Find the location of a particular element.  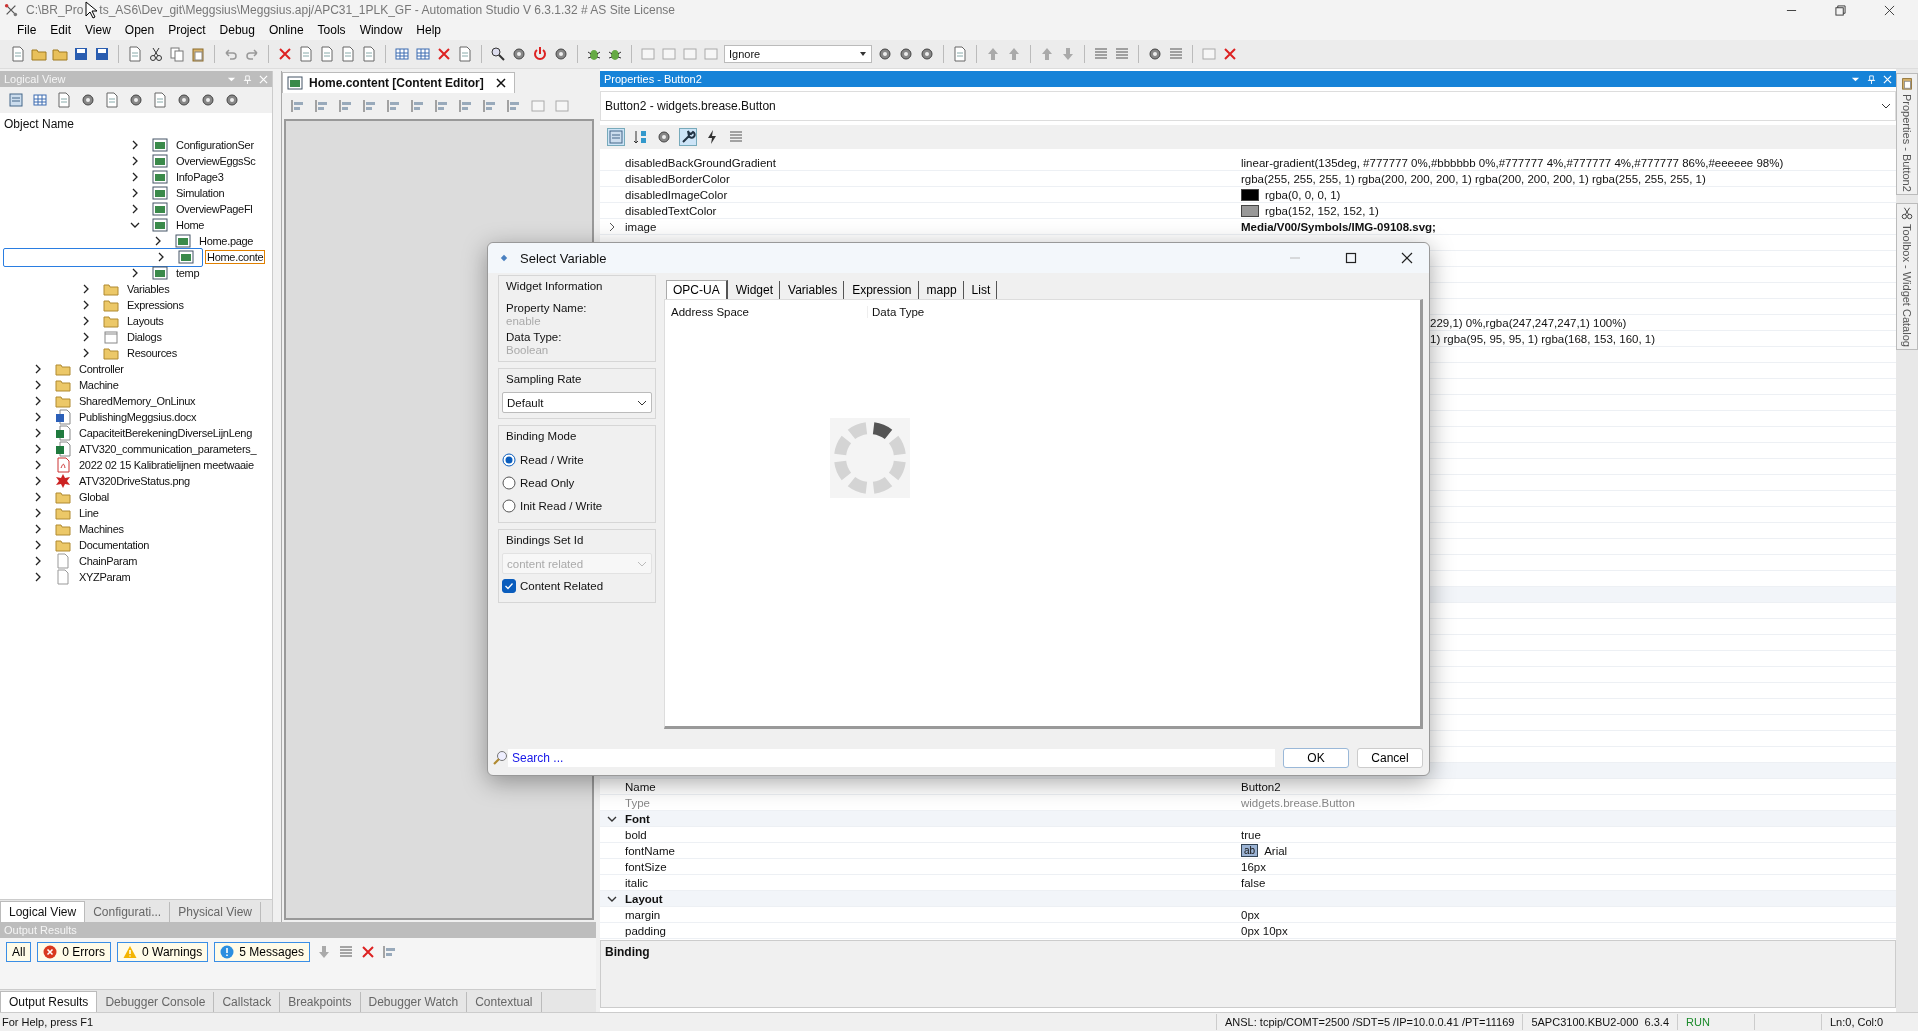

radio-option: Read Only is located at coordinates (577, 483).